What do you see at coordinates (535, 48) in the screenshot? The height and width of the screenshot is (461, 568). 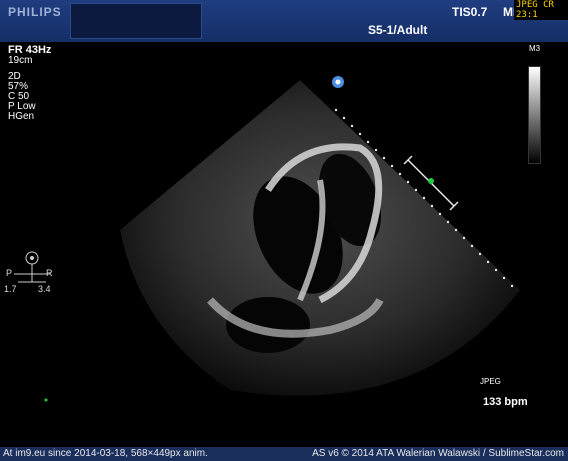 I see `grayscale-label: M3` at bounding box center [535, 48].